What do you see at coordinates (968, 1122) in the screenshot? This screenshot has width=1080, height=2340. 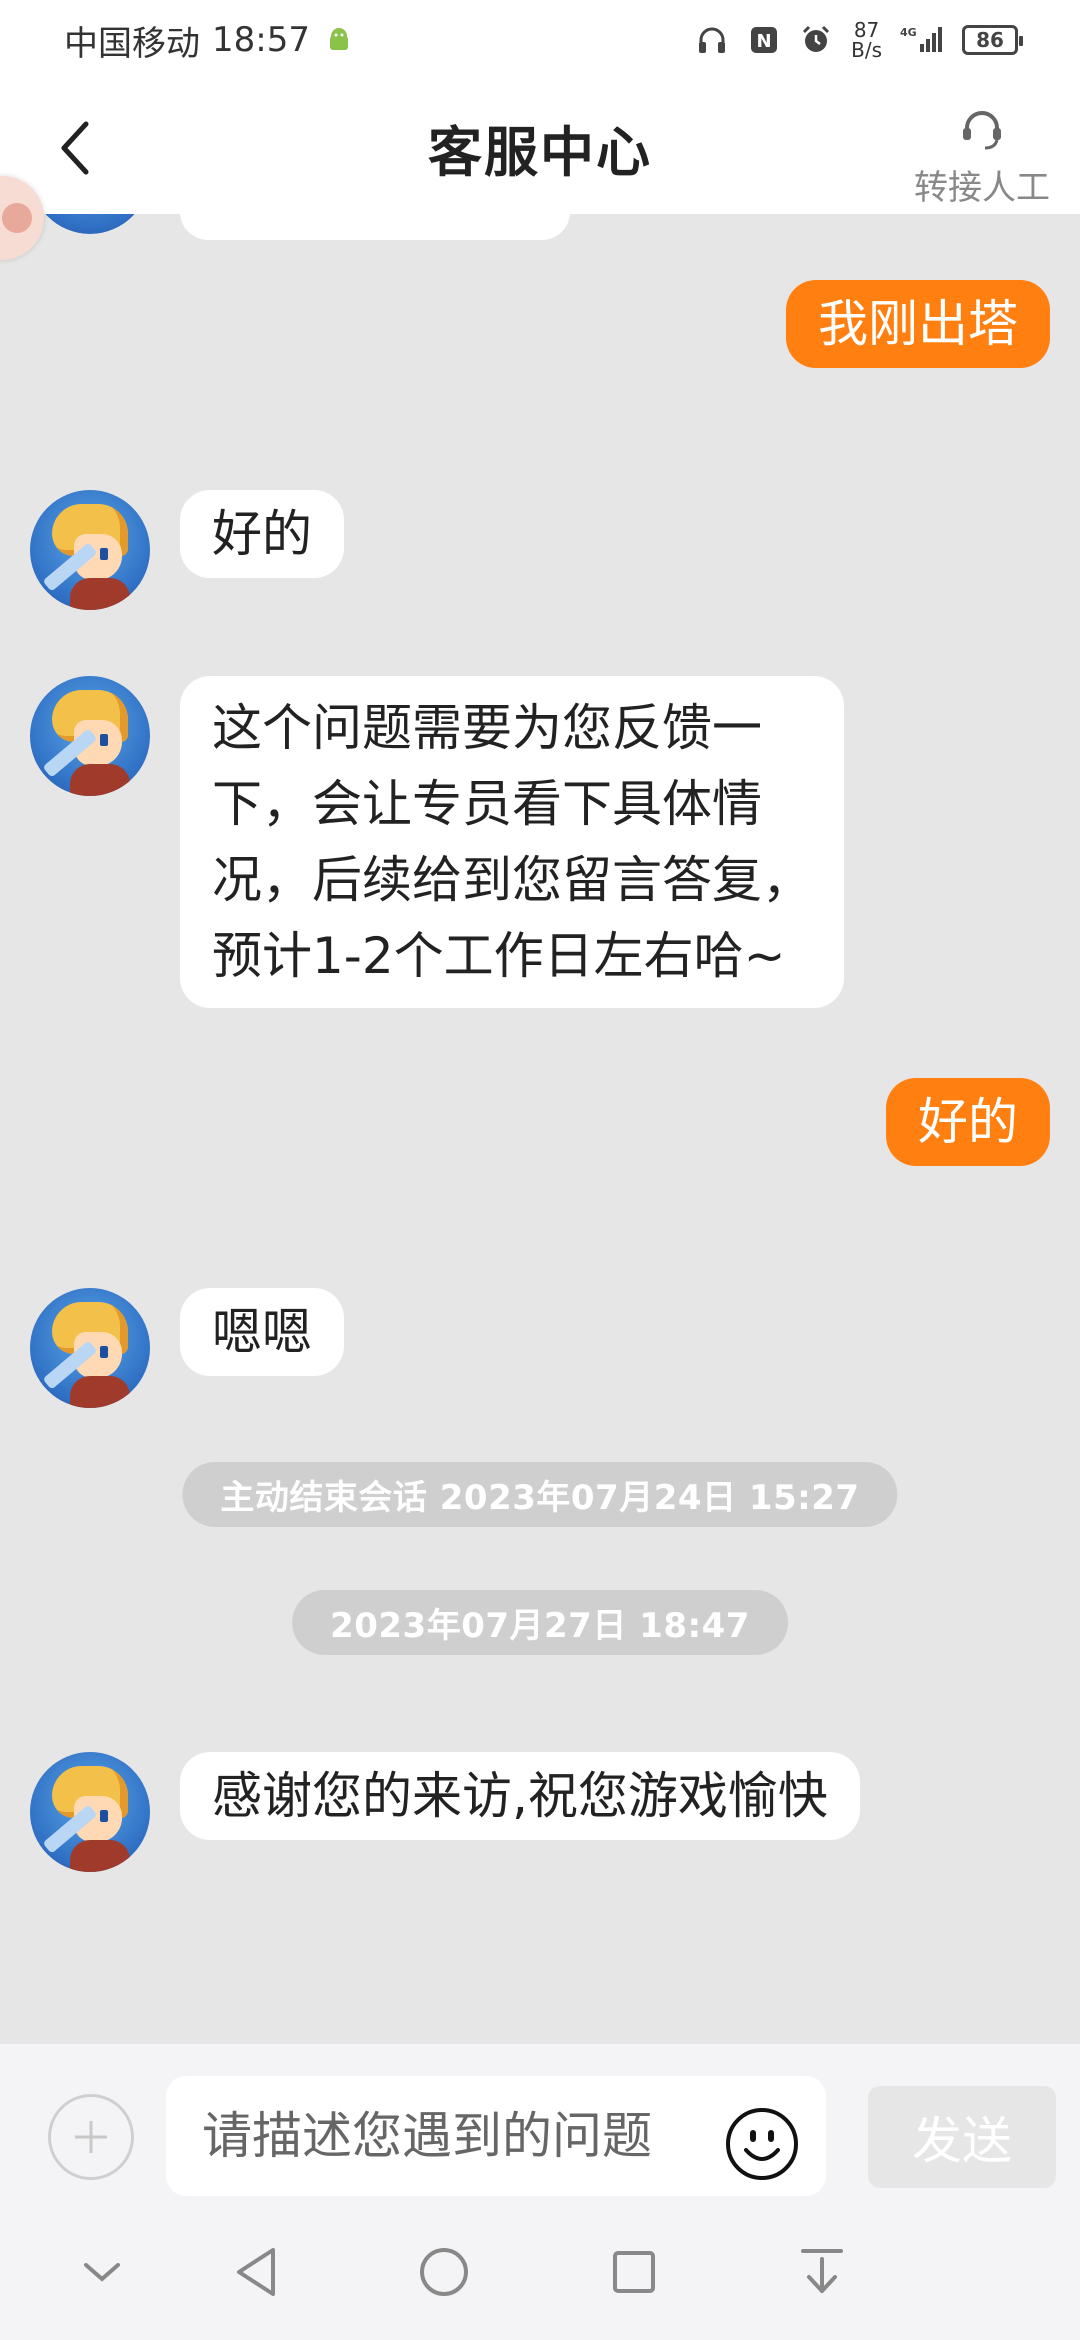 I see `user-message-bubble: 好的` at bounding box center [968, 1122].